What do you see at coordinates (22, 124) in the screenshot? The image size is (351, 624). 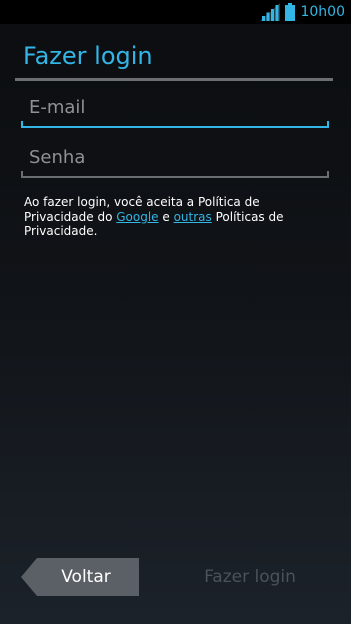 I see `email-underline-tick-left` at bounding box center [22, 124].